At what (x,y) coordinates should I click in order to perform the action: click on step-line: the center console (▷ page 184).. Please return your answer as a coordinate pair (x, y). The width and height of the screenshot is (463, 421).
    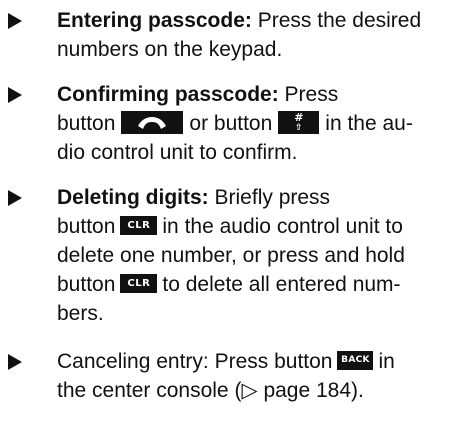
    Looking at the image, I should click on (210, 390).